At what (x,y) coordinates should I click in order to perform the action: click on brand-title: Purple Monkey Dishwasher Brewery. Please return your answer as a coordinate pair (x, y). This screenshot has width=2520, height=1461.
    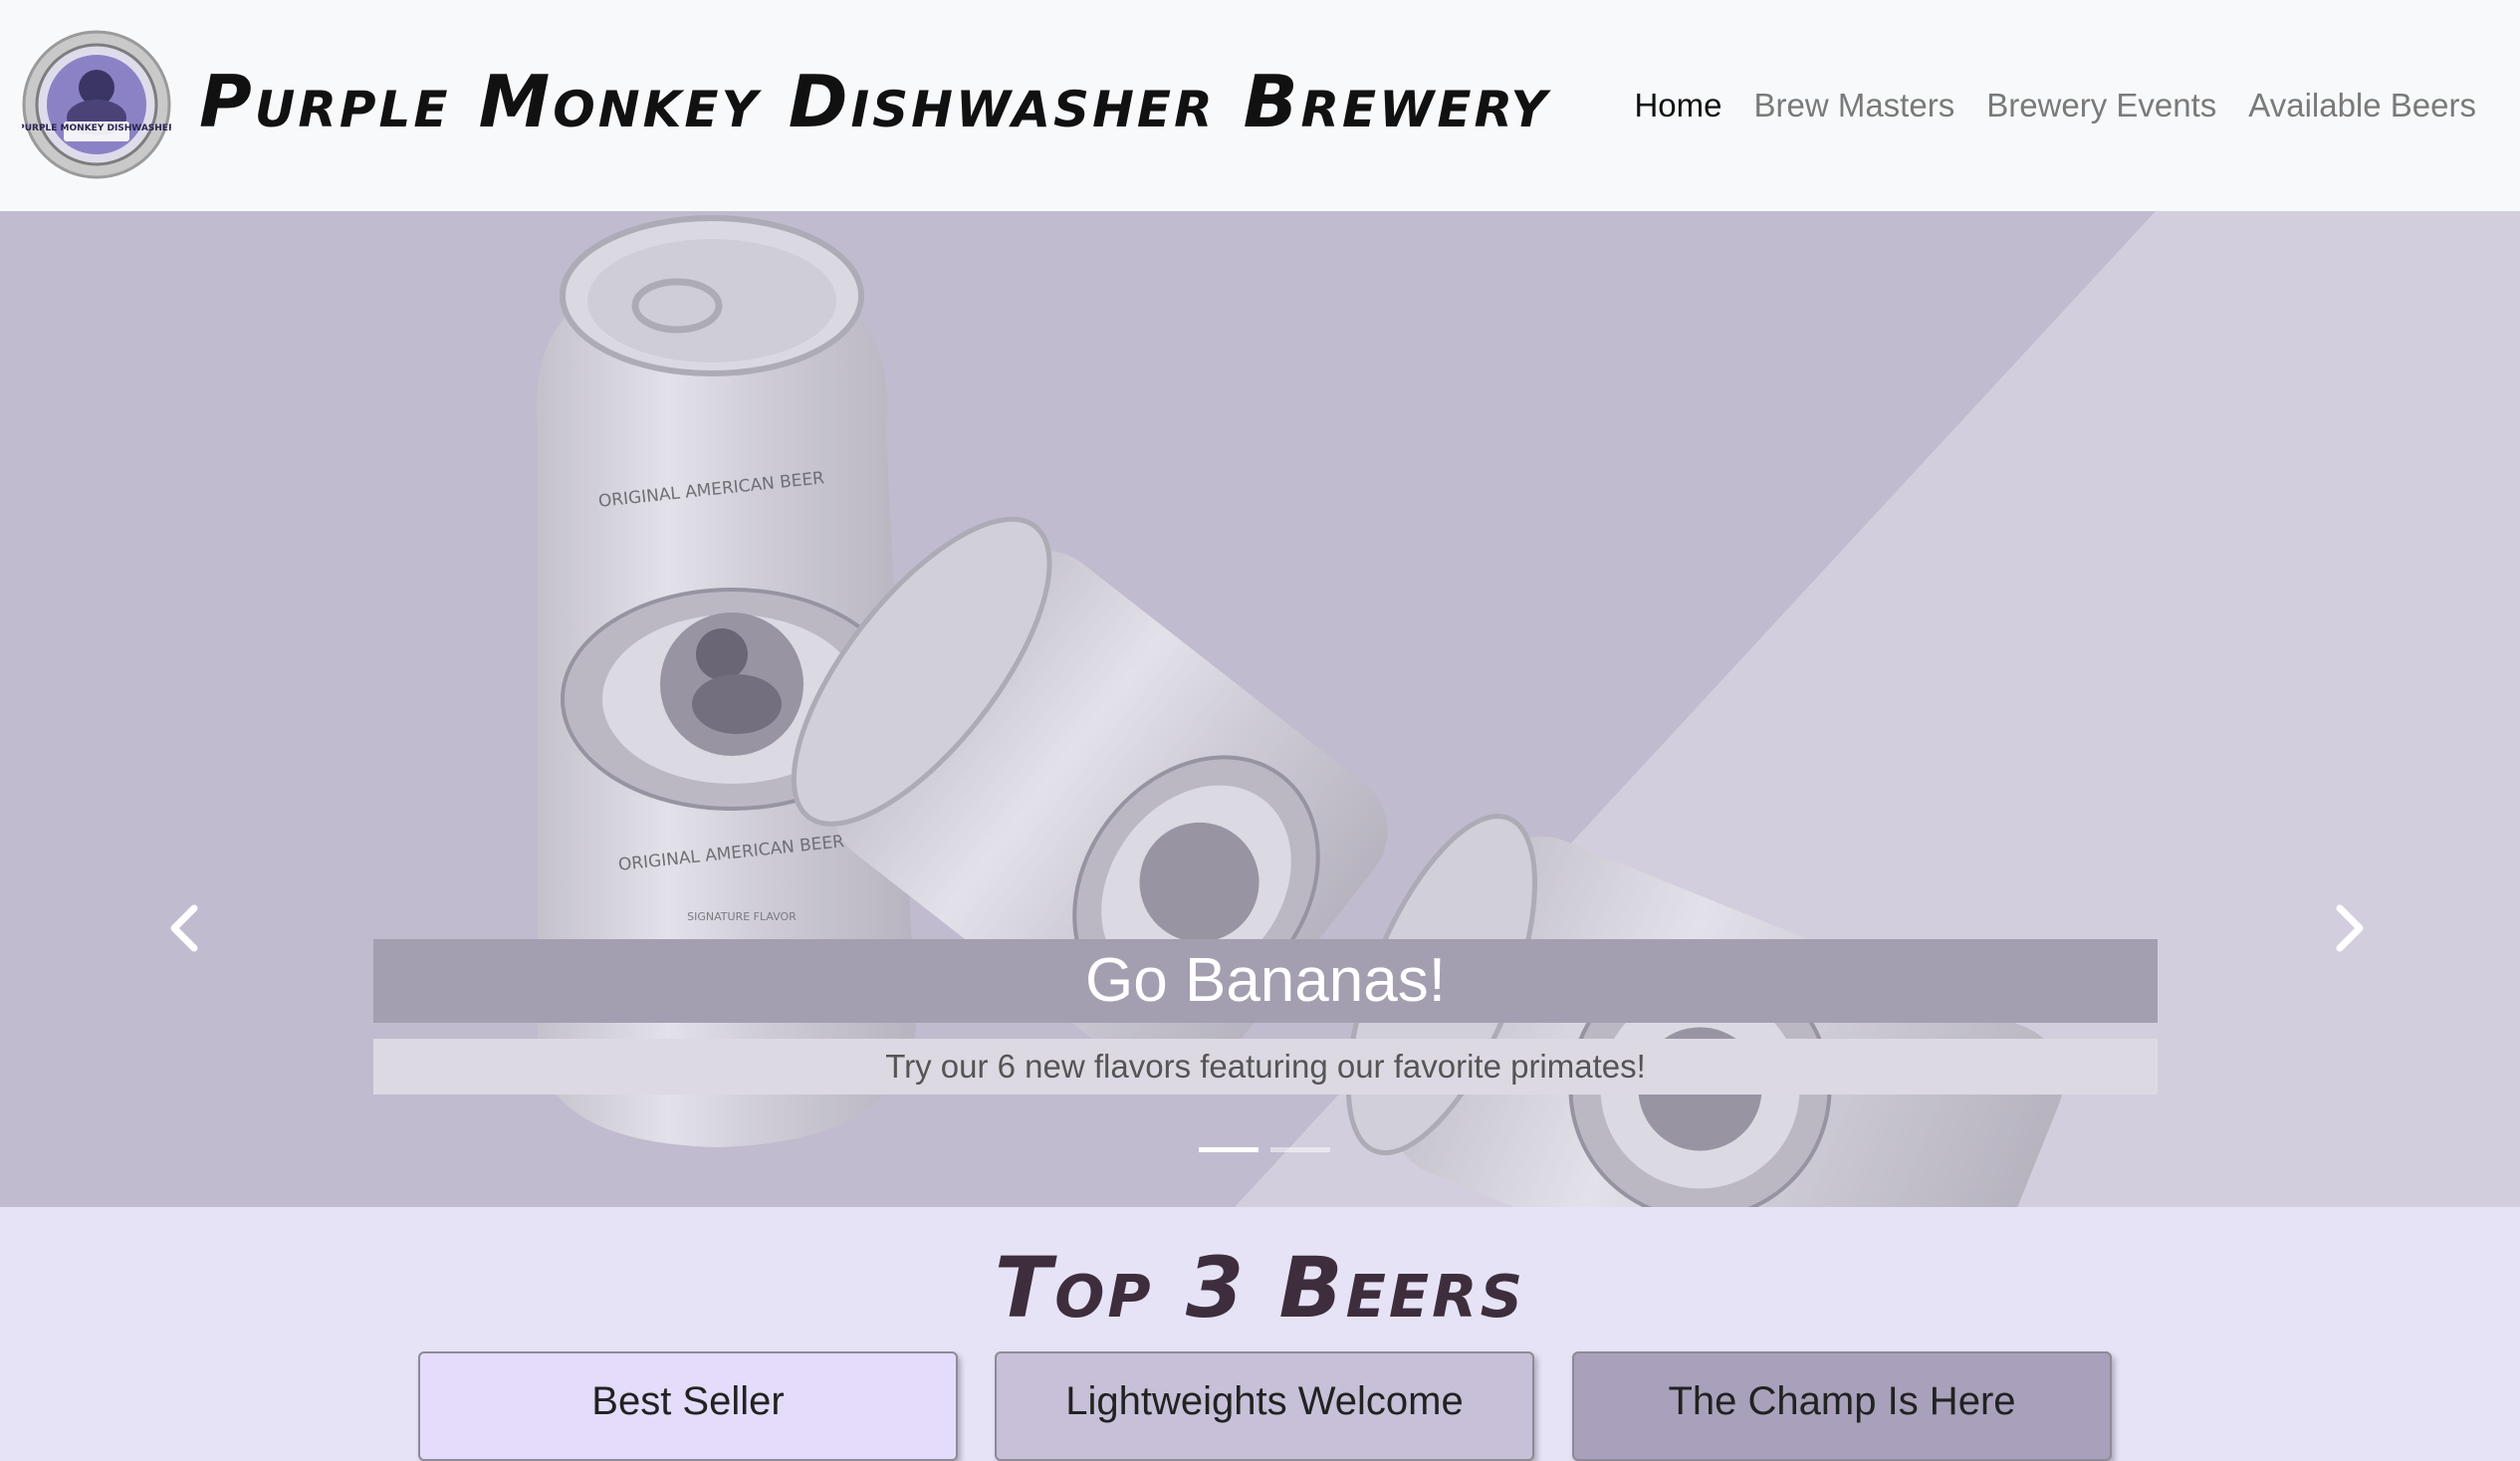
    Looking at the image, I should click on (874, 101).